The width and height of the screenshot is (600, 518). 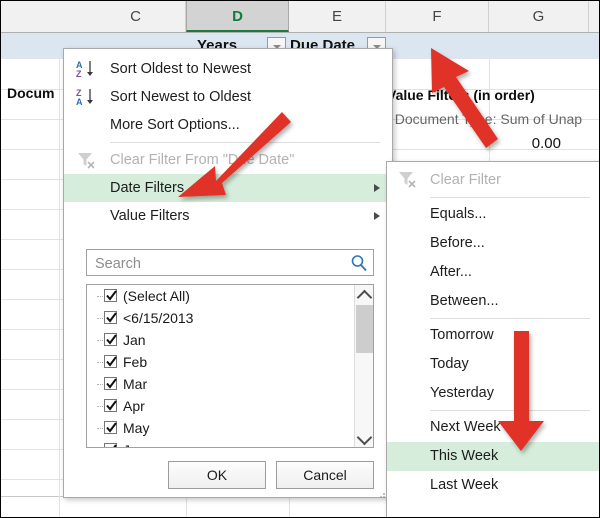 What do you see at coordinates (464, 485) in the screenshot?
I see `submenu-item-label: Last Week` at bounding box center [464, 485].